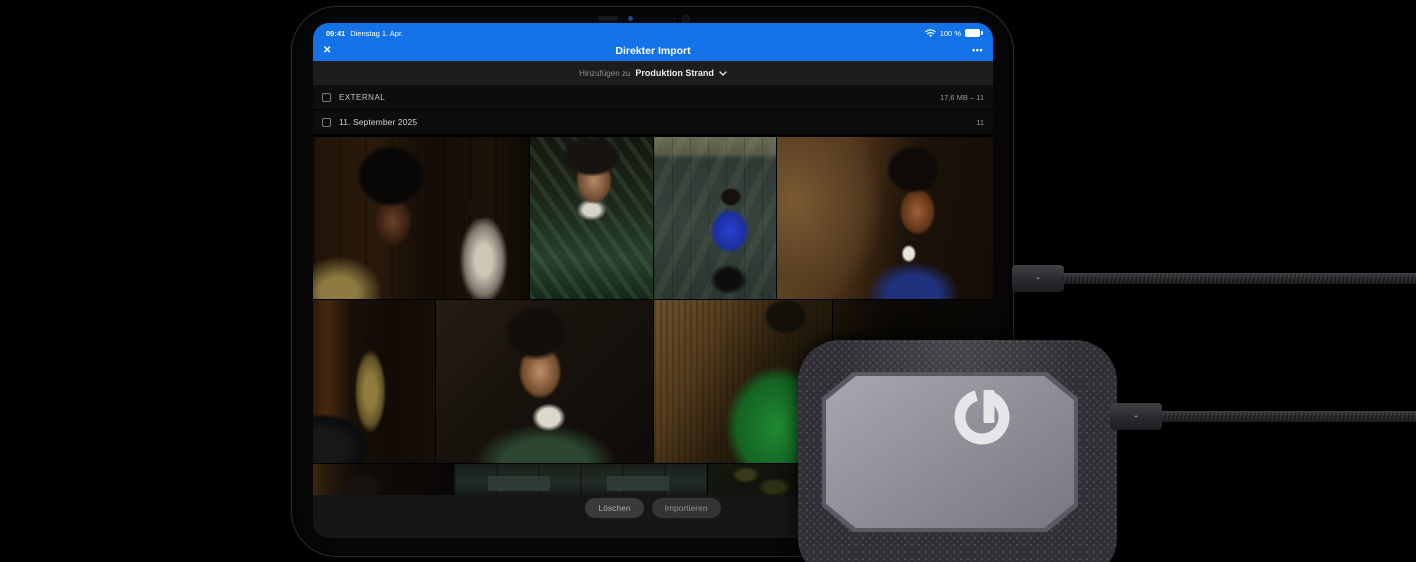  What do you see at coordinates (686, 508) in the screenshot?
I see `import-button: Importieren` at bounding box center [686, 508].